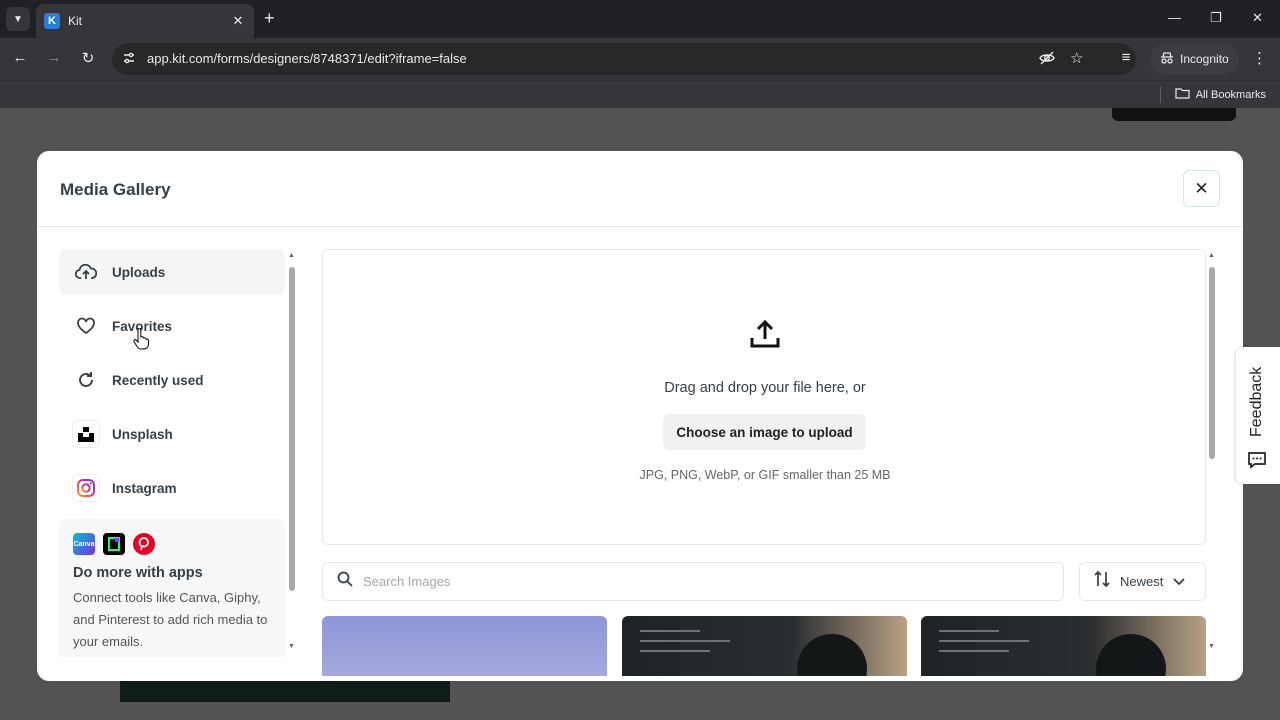  Describe the element at coordinates (1174, 114) in the screenshot. I see `page-top-button` at that location.